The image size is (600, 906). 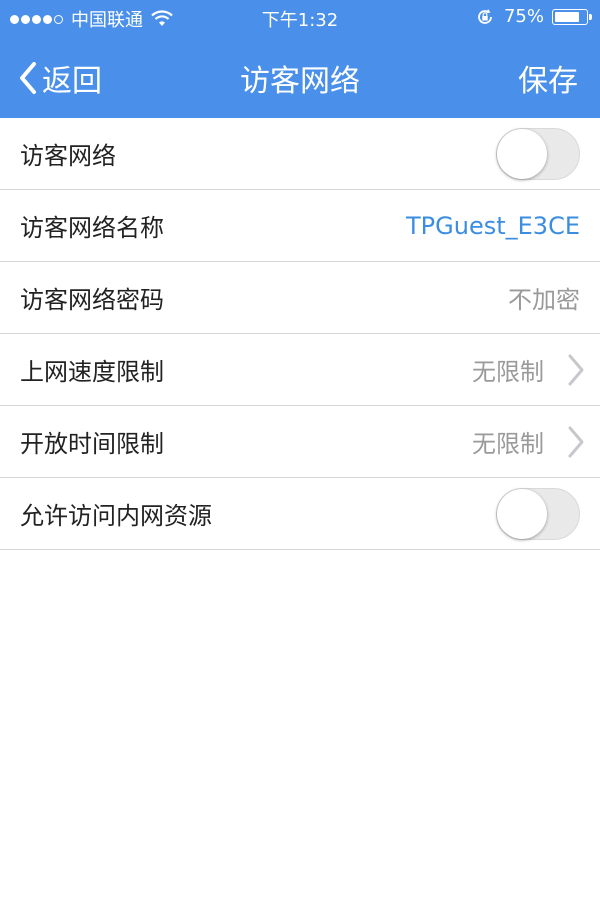 I want to click on row-label: 访客网络, so click(x=68, y=156).